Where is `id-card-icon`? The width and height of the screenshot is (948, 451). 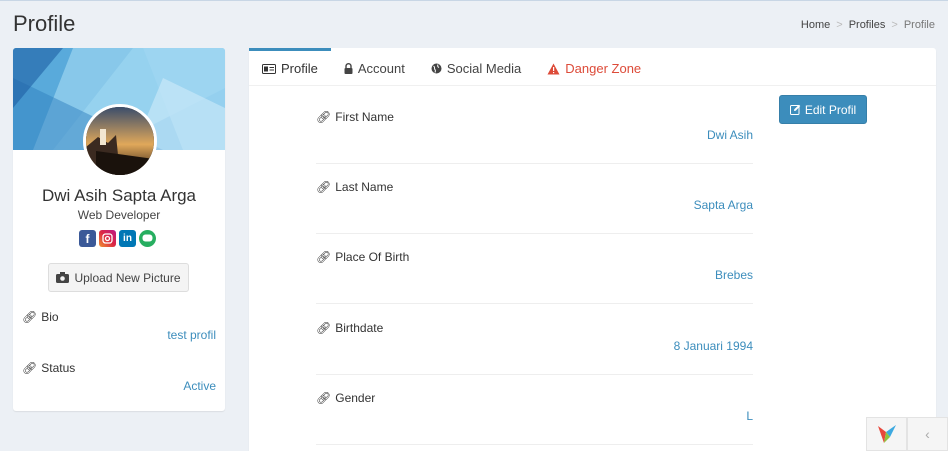 id-card-icon is located at coordinates (269, 68).